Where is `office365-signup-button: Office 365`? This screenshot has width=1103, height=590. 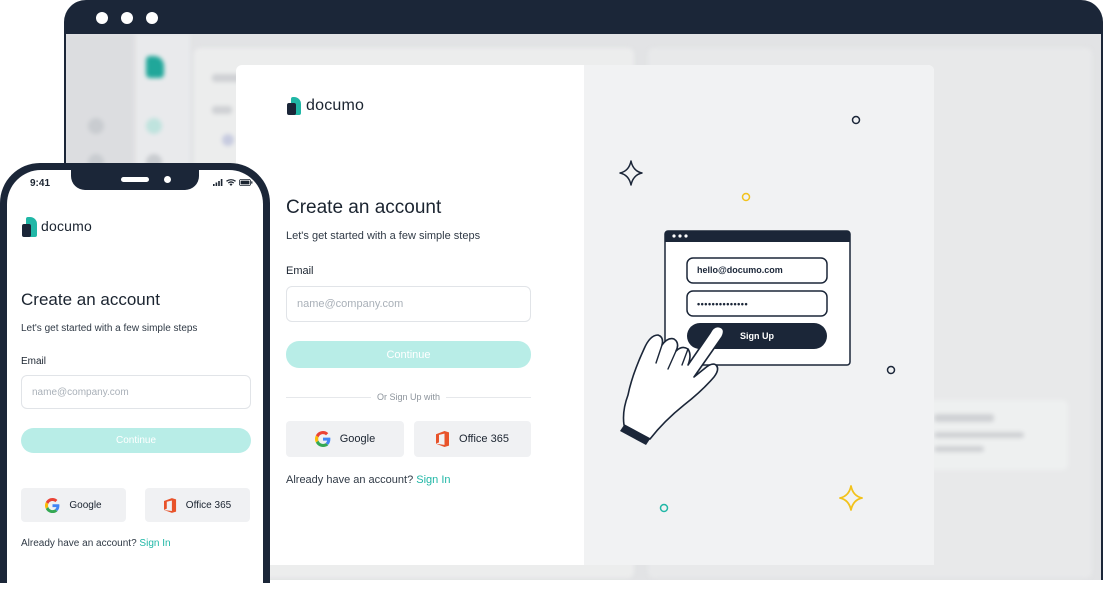 office365-signup-button: Office 365 is located at coordinates (472, 439).